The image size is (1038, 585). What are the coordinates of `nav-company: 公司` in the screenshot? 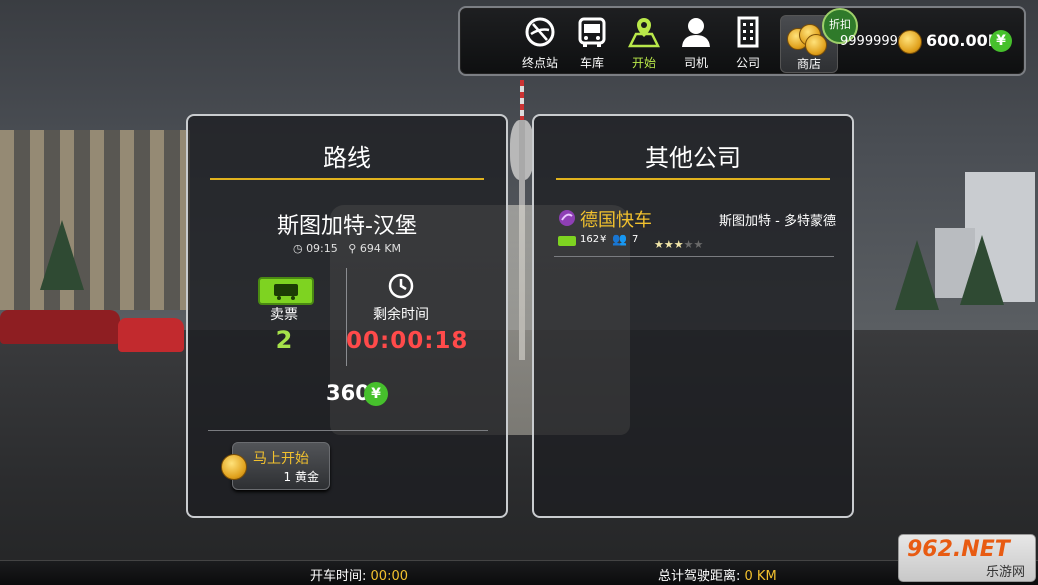 It's located at (748, 41).